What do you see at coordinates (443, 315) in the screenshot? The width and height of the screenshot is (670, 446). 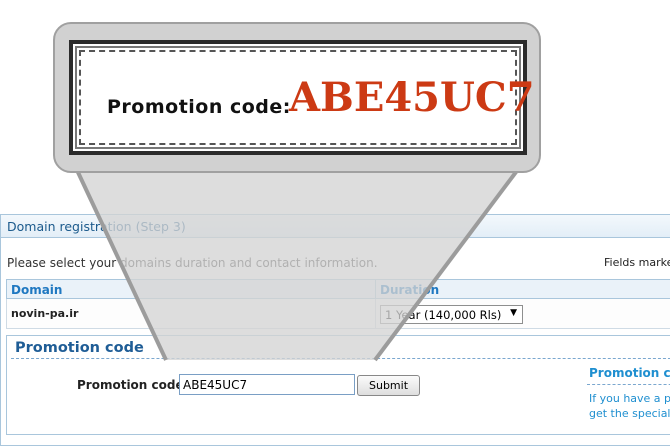 I see `duration-select-value: 1 Year (140,000 Rls)` at bounding box center [443, 315].